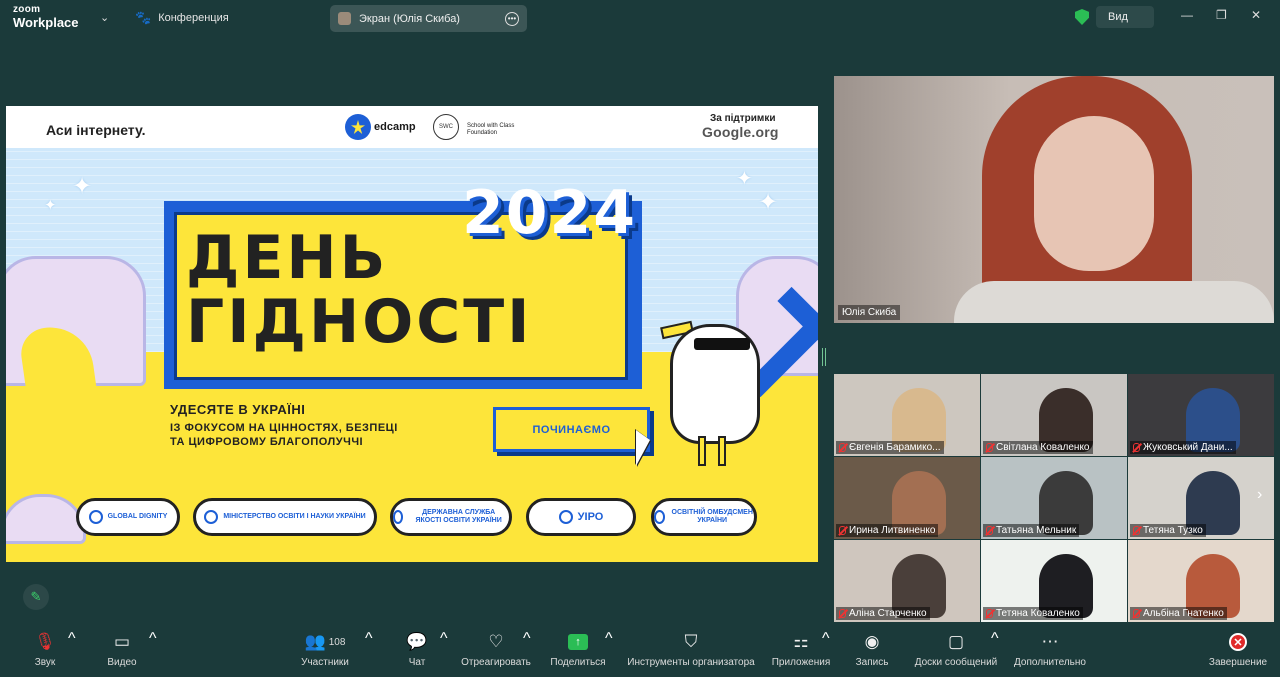 The height and width of the screenshot is (677, 1280). Describe the element at coordinates (45, 653) in the screenshot. I see `audio-button: 🎙 Звук` at that location.